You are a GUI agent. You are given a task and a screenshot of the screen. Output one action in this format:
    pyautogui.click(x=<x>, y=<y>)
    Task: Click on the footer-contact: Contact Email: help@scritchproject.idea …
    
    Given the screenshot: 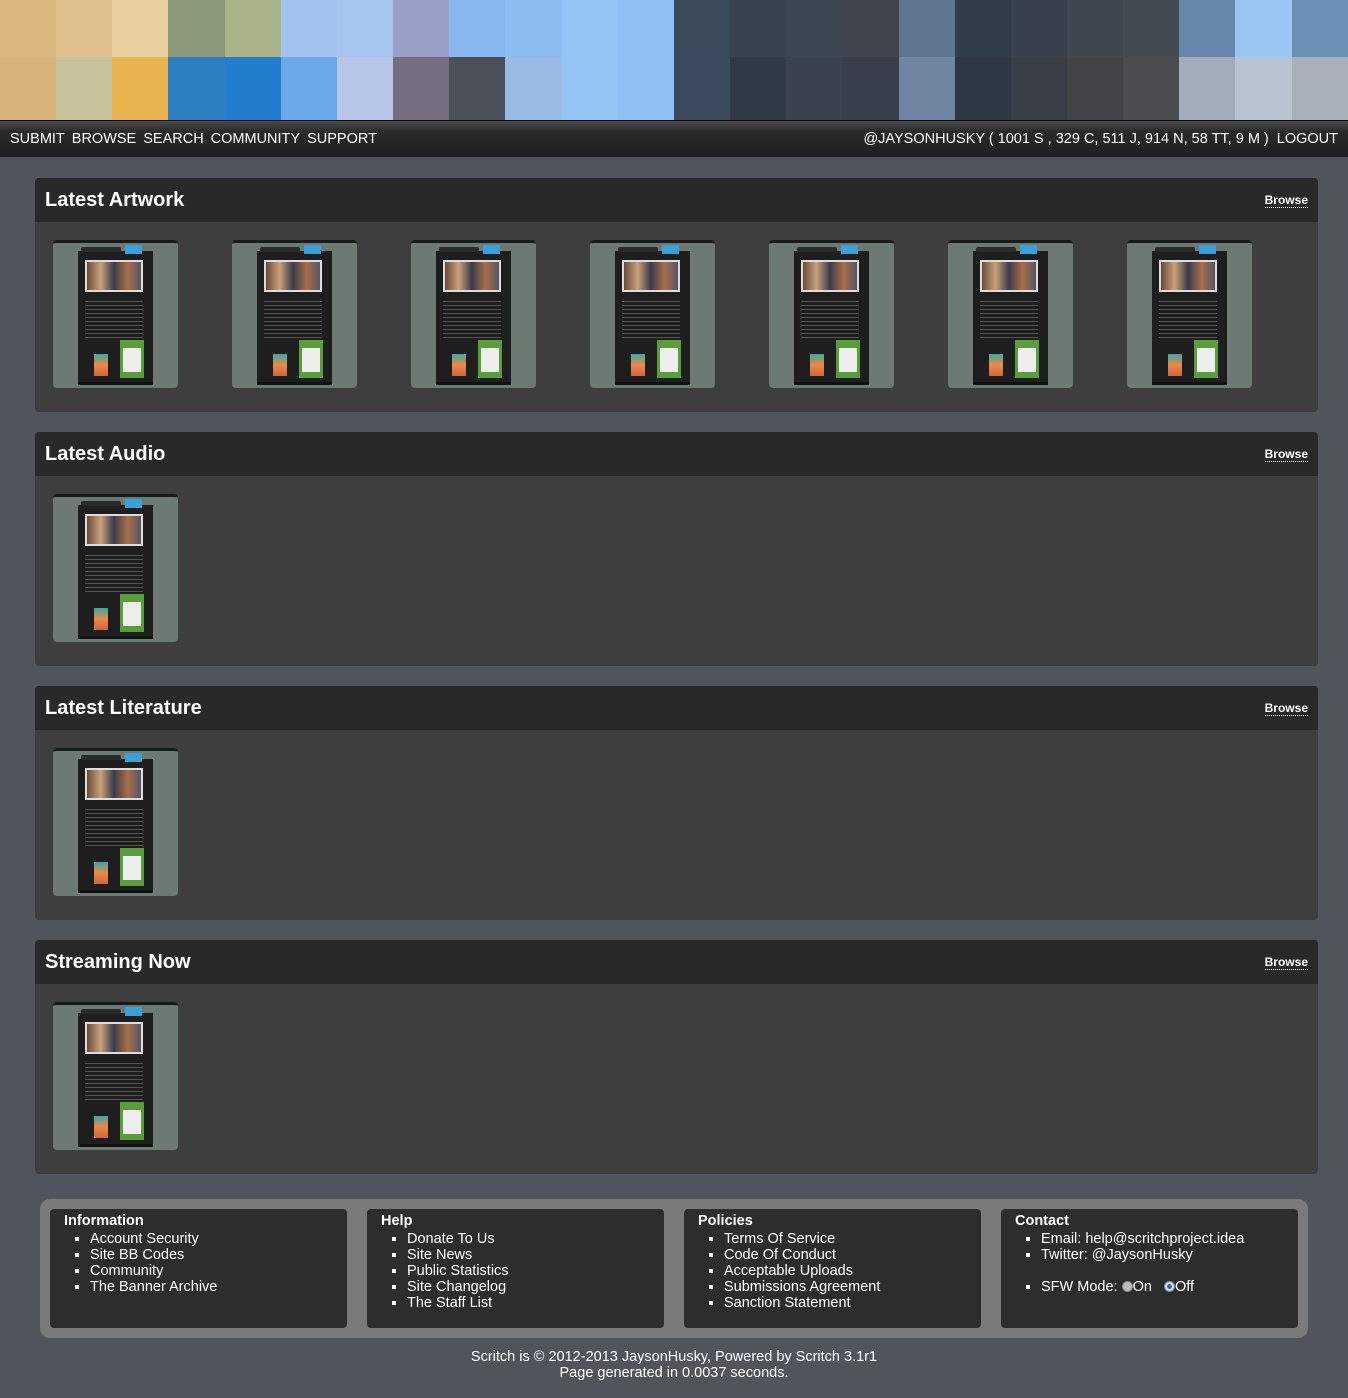 What is the action you would take?
    pyautogui.click(x=1149, y=1268)
    